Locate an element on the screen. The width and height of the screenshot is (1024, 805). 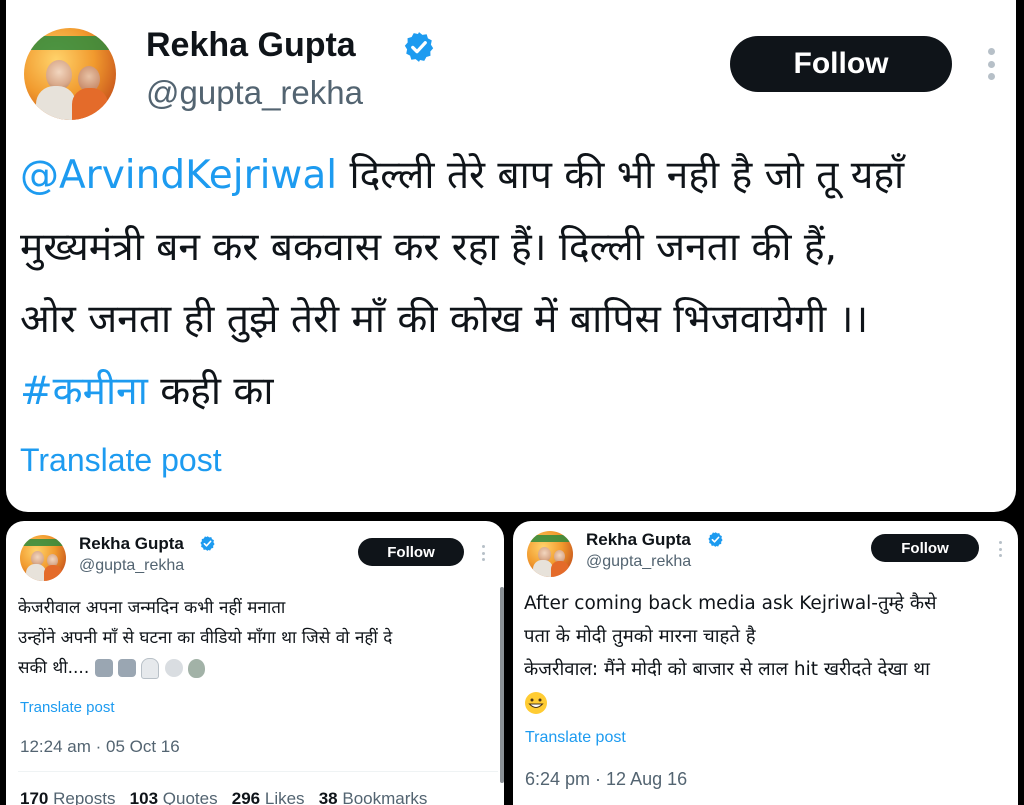
timestamp: 6:24 pm · 12 Aug 16 is located at coordinates (606, 779).